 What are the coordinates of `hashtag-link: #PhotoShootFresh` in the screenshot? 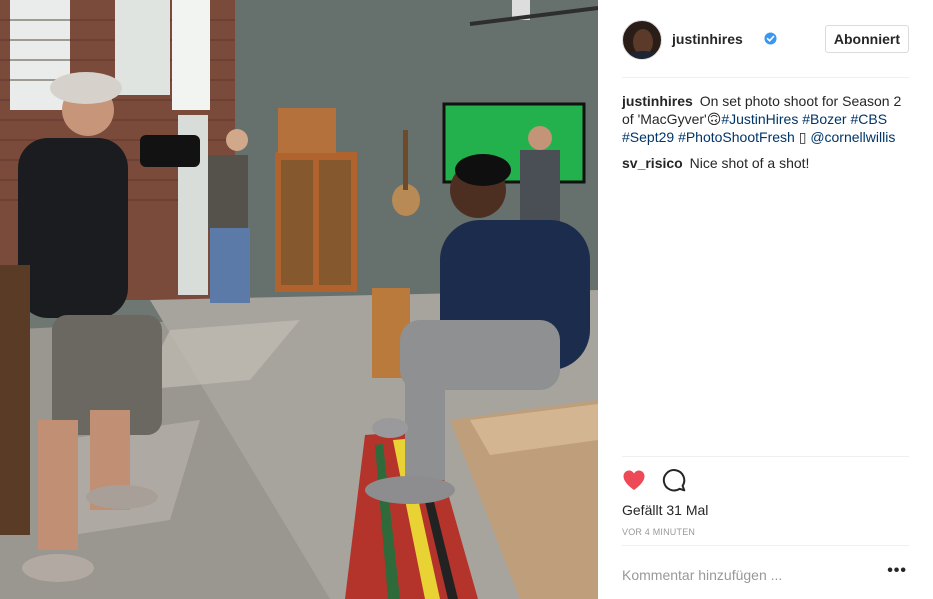 It's located at (736, 137).